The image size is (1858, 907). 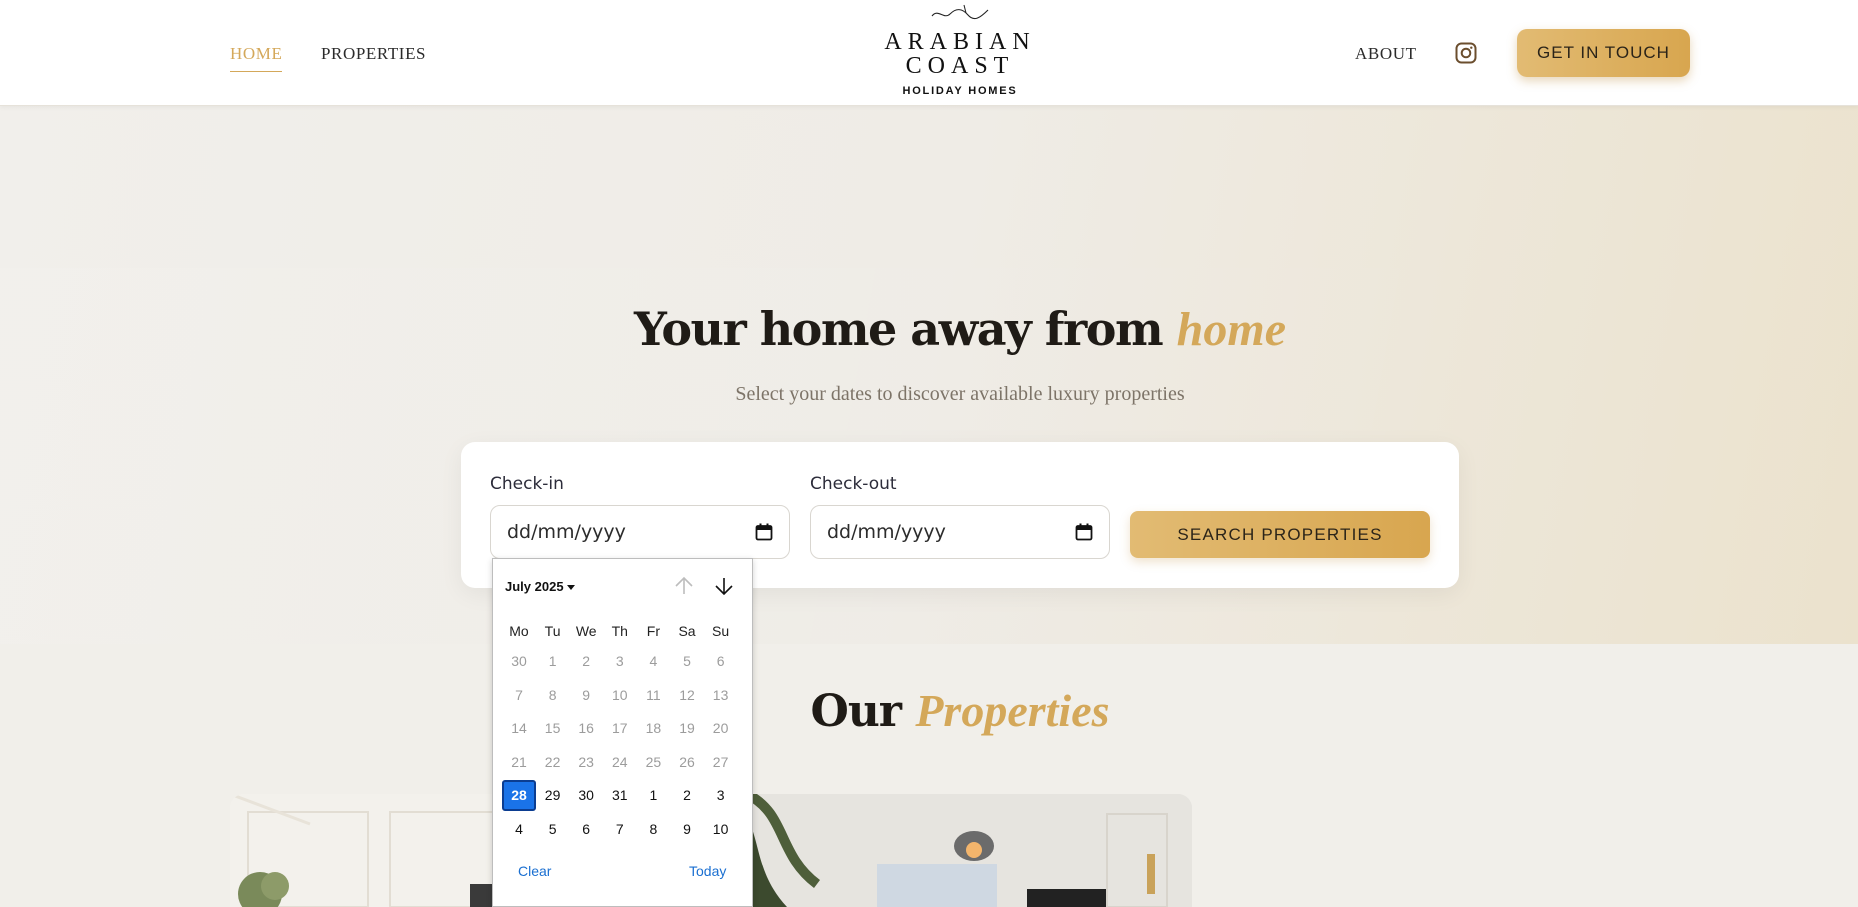 What do you see at coordinates (519, 762) in the screenshot?
I see `calendar-day: 21` at bounding box center [519, 762].